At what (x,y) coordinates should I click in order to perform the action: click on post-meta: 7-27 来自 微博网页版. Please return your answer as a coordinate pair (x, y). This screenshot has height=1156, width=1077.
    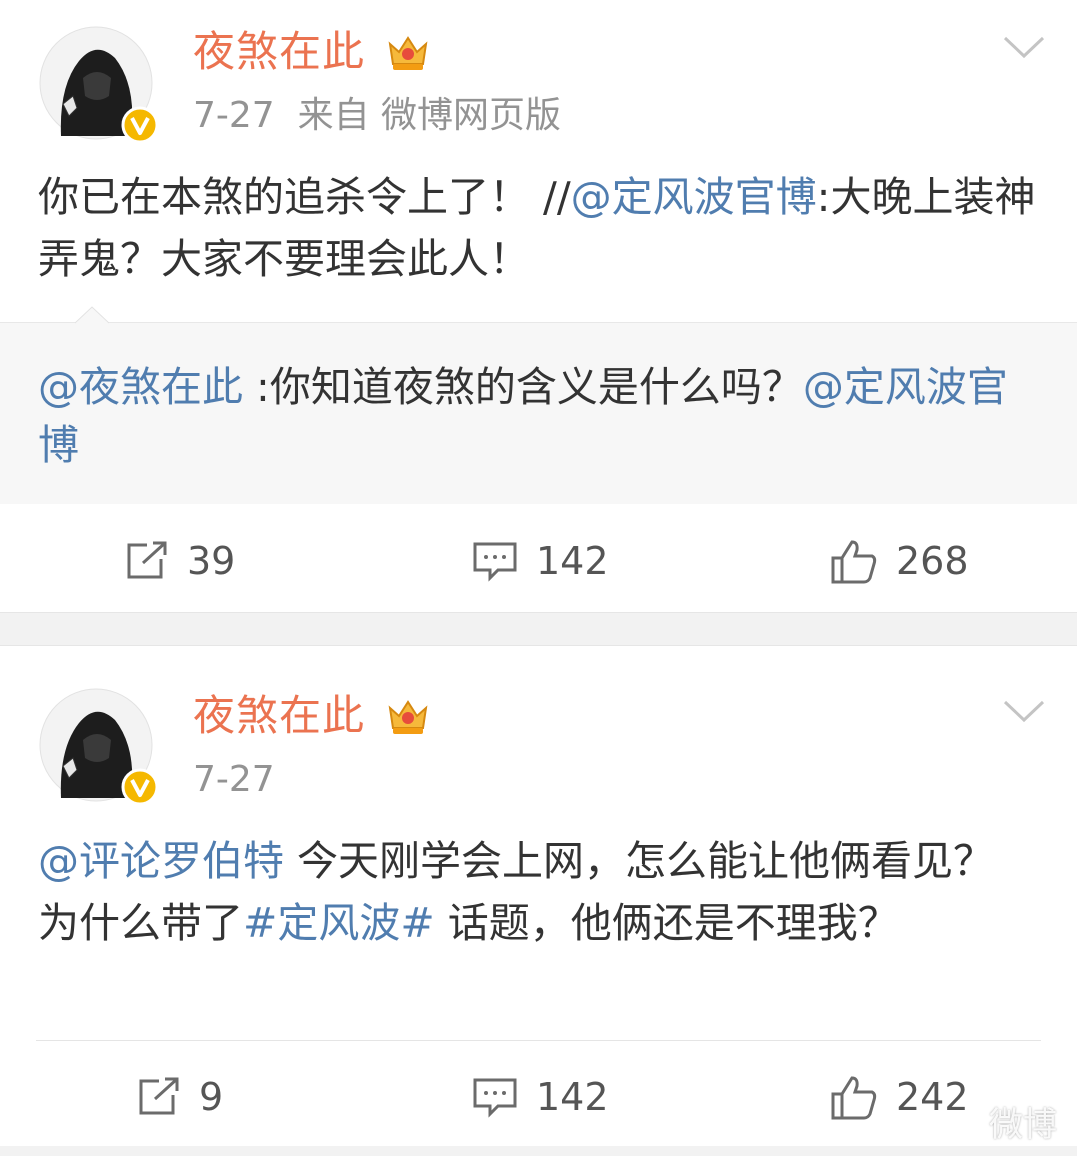
    Looking at the image, I should click on (377, 116).